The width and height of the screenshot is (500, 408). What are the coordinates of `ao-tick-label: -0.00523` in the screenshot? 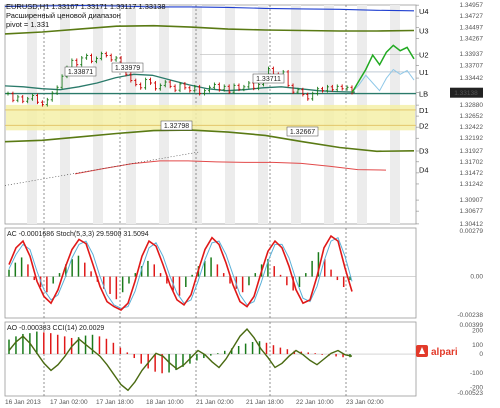 It's located at (470, 393).